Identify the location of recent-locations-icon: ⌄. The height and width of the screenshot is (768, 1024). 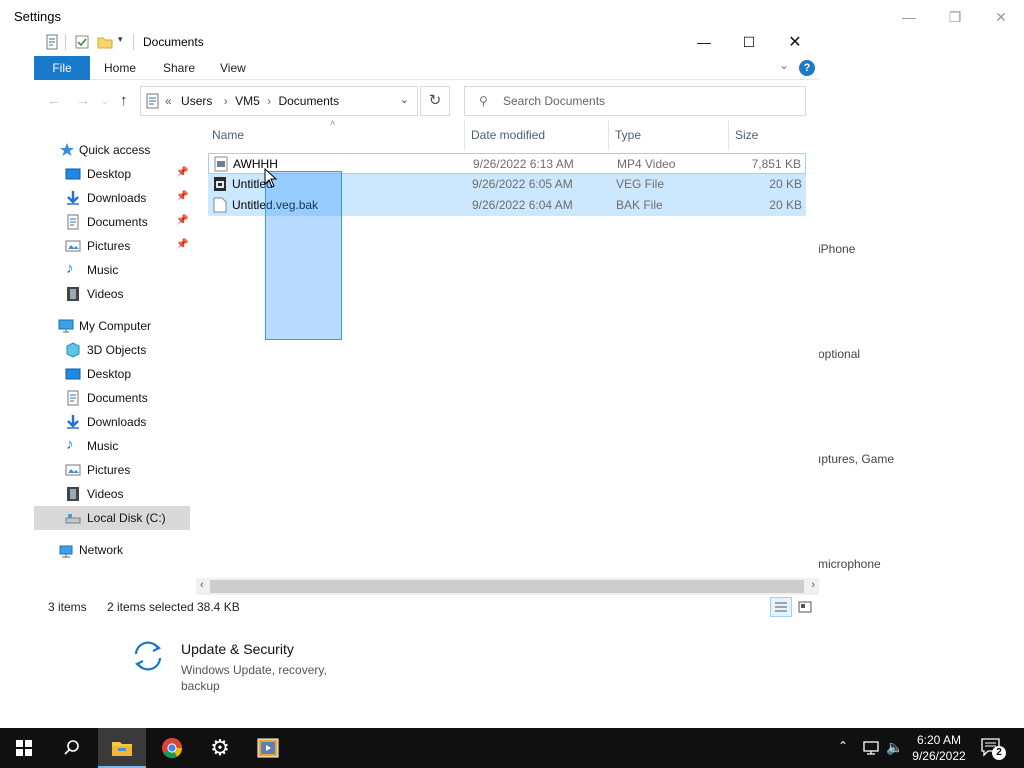
(105, 101).